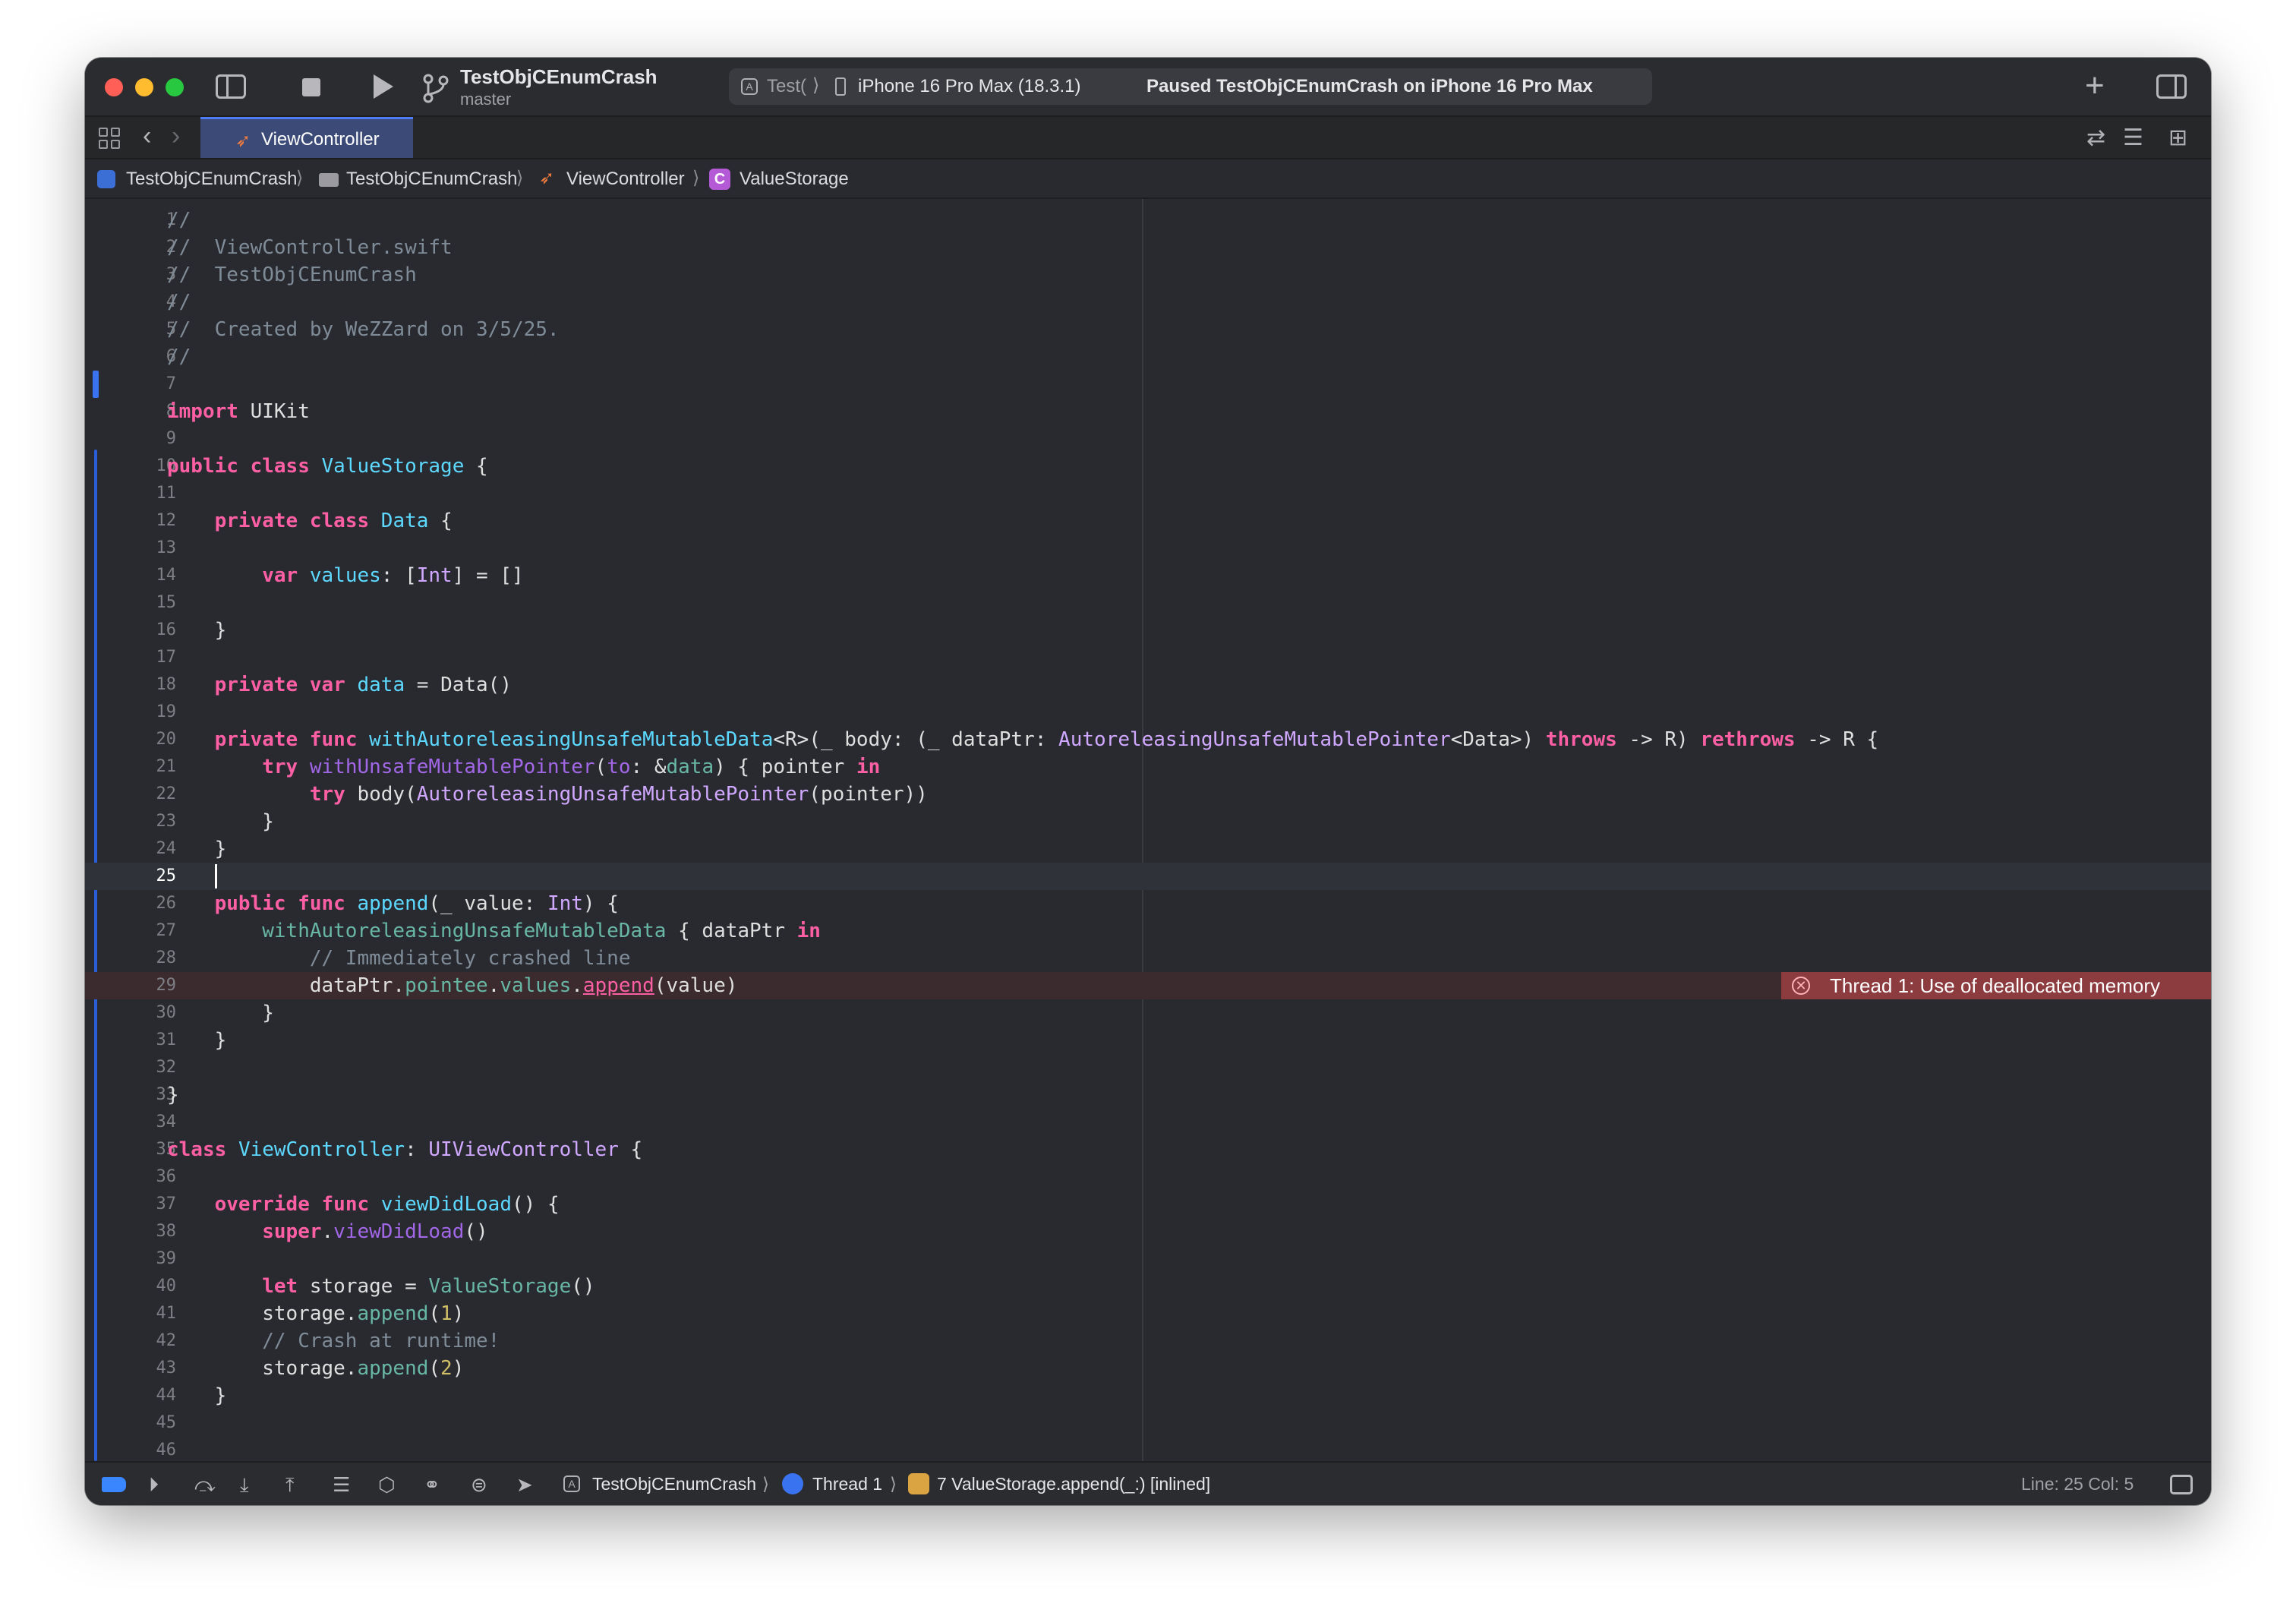  What do you see at coordinates (1148, 1259) in the screenshot?
I see `code-line: 39` at bounding box center [1148, 1259].